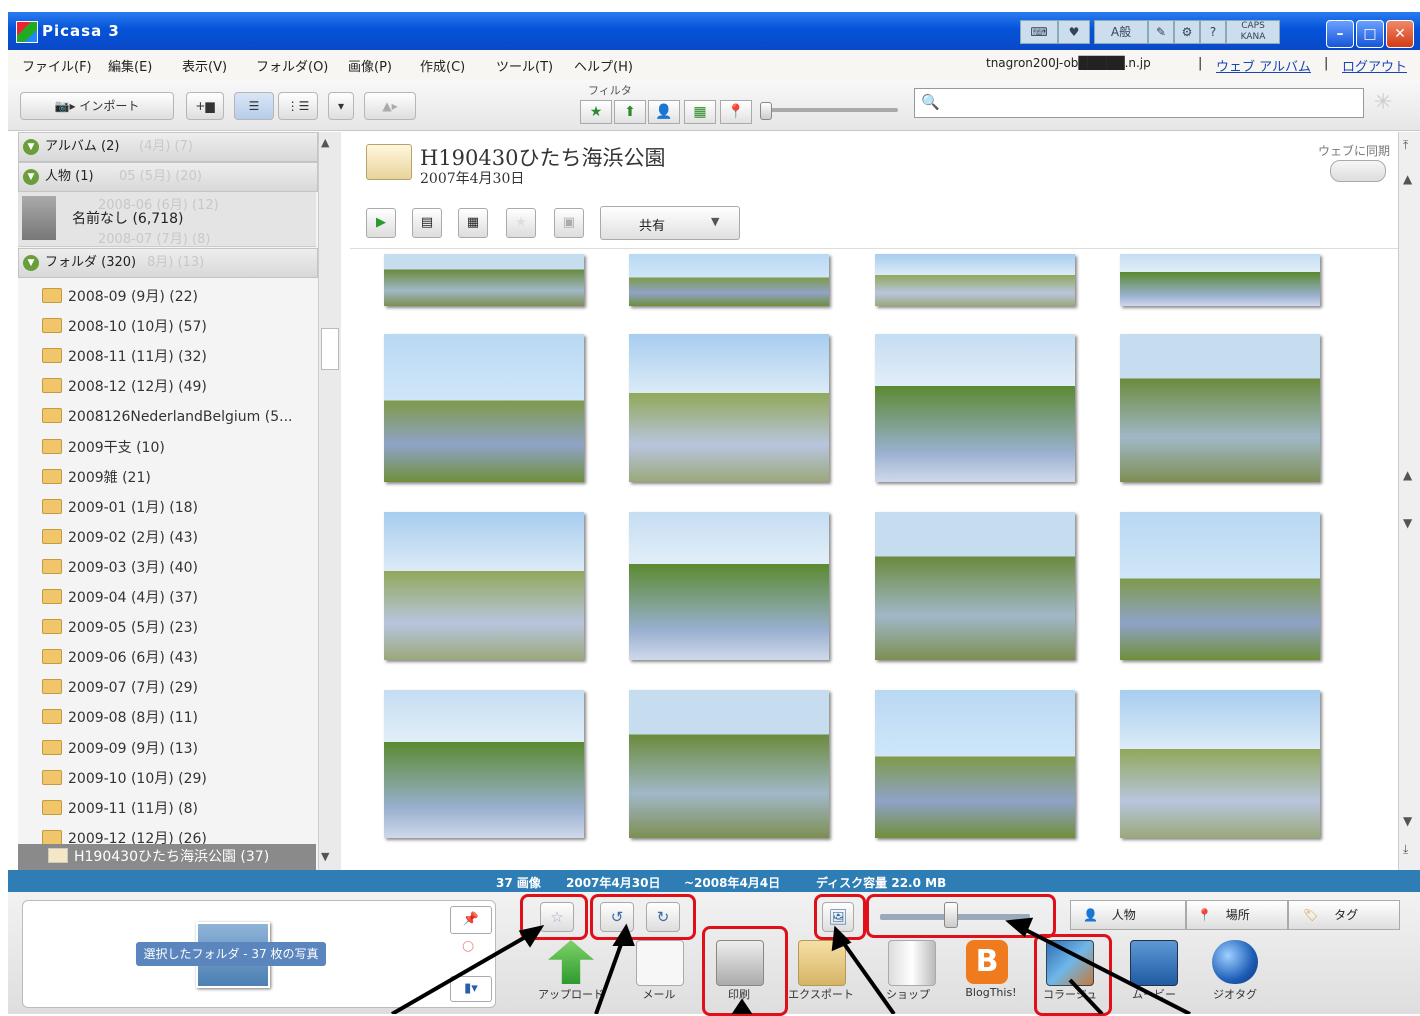 Image resolution: width=1420 pixels, height=1016 pixels. I want to click on arrow-star, so click(463, 972).